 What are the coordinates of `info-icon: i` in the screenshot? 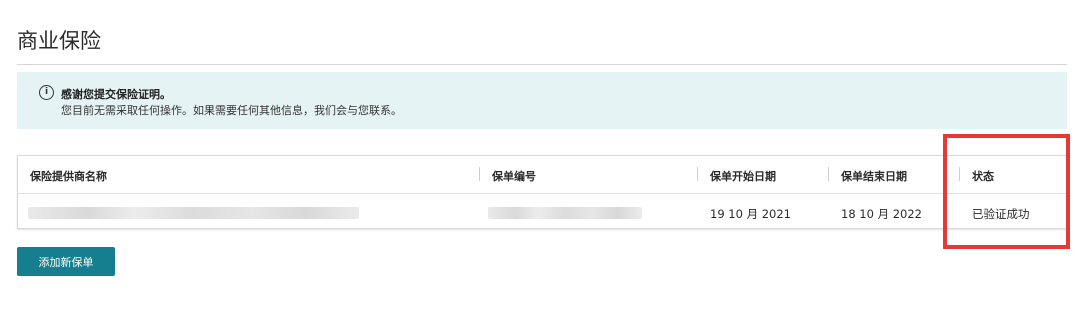 It's located at (46, 92).